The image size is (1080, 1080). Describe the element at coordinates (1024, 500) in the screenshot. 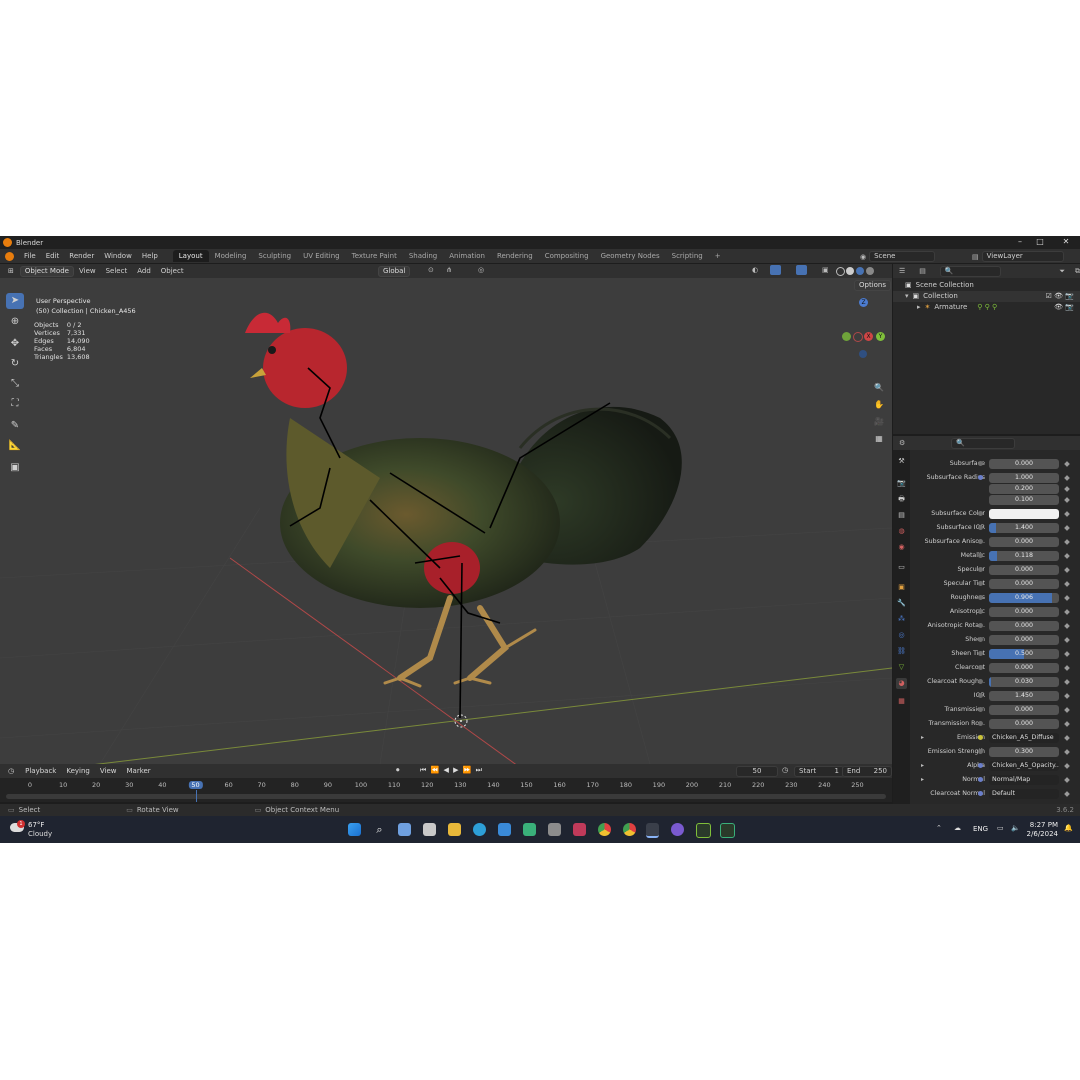

I see `property-slider: 0.100` at that location.